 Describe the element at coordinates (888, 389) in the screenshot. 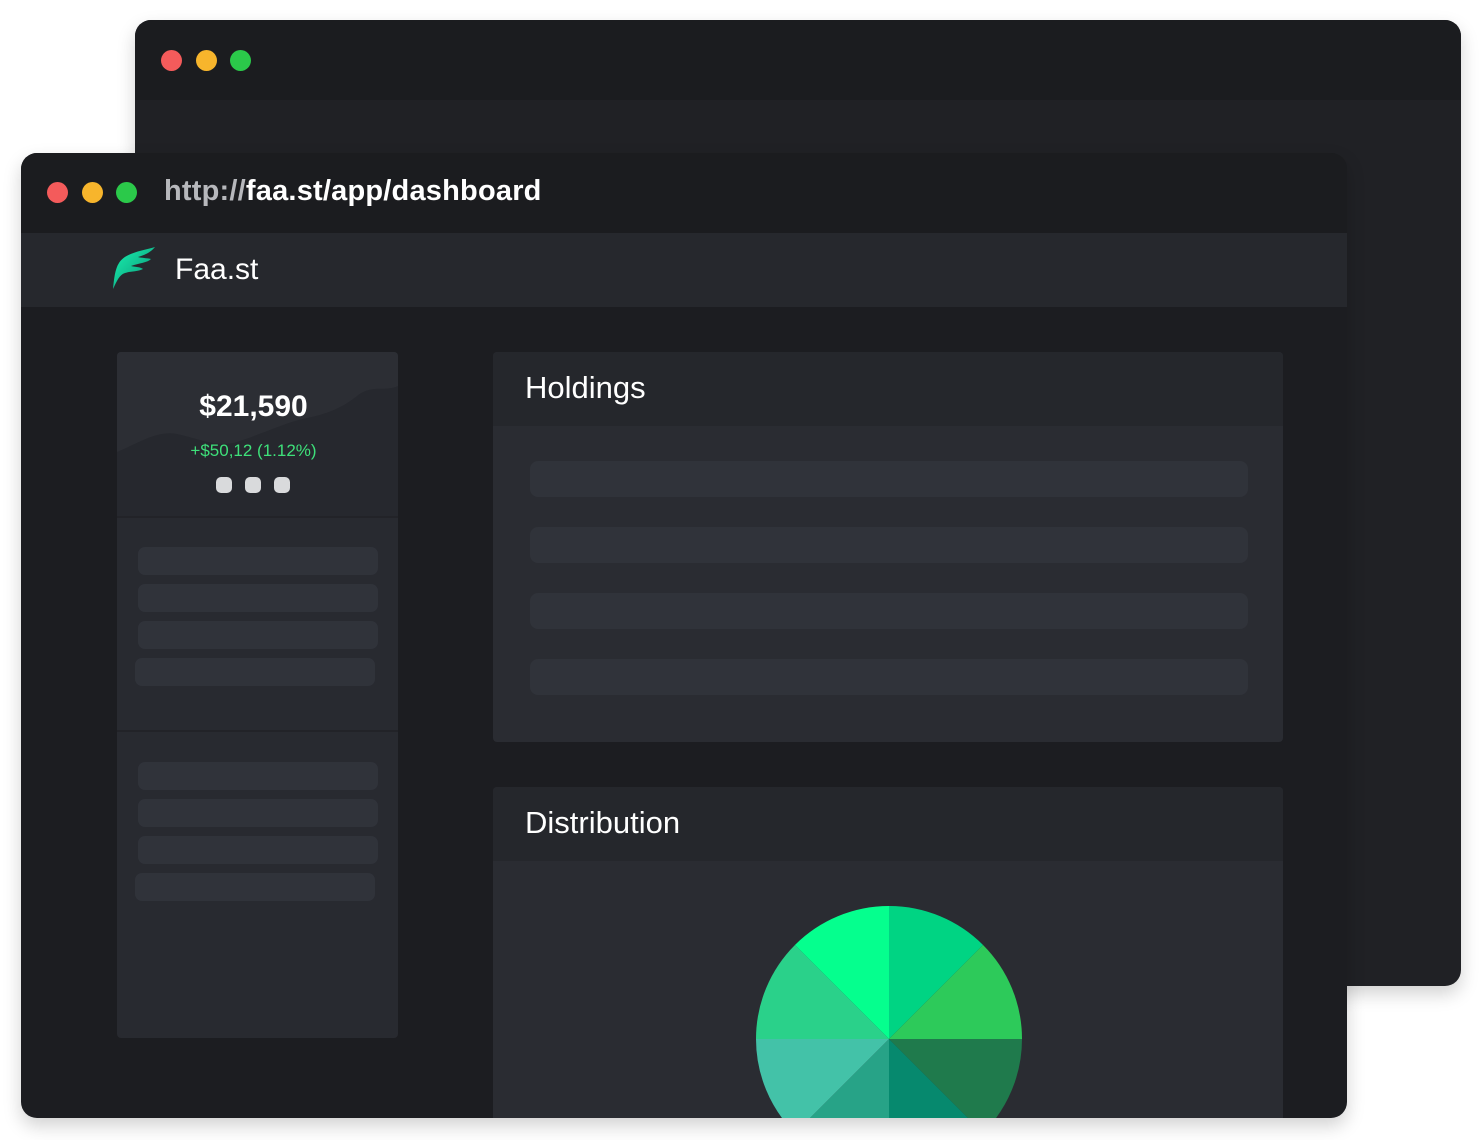

I see `holdings-header: Holdings` at that location.